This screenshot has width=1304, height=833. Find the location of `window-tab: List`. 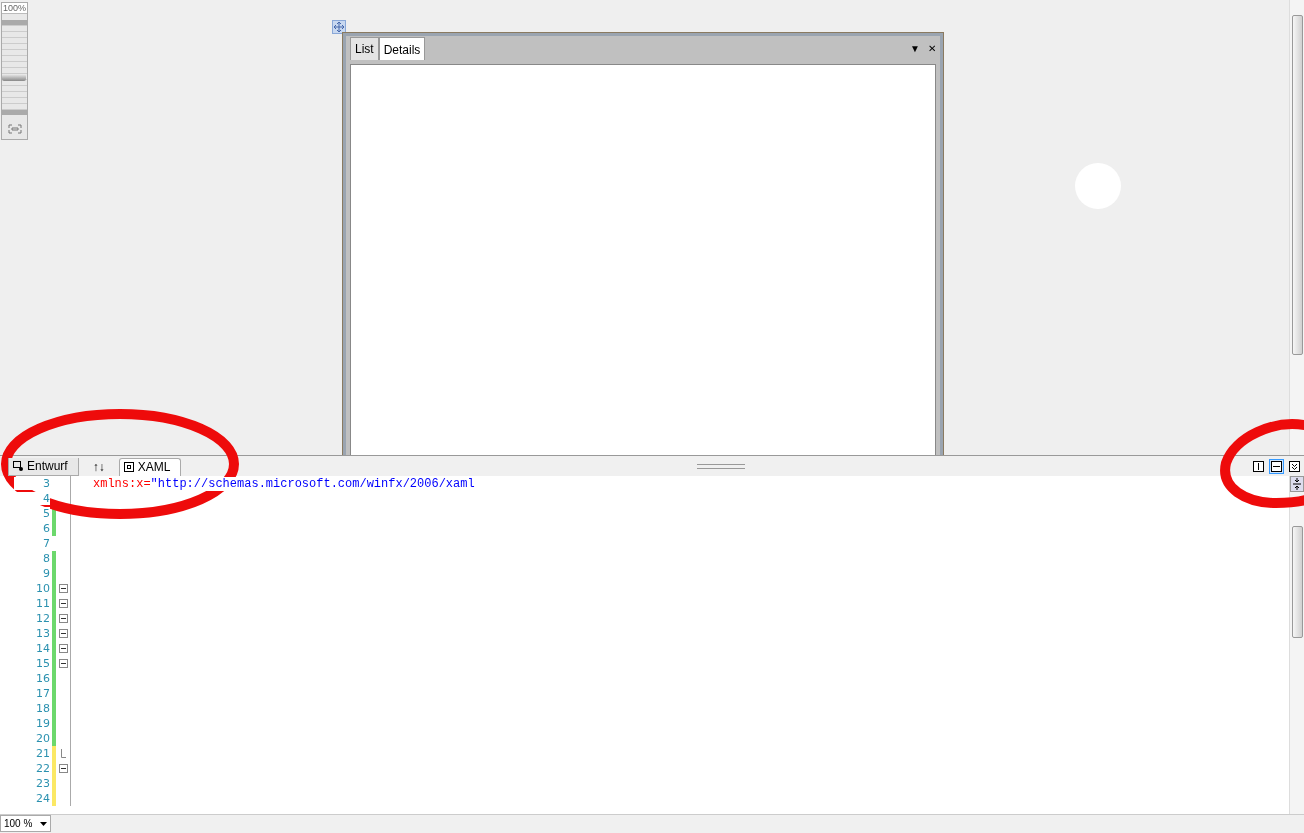

window-tab: List is located at coordinates (364, 48).